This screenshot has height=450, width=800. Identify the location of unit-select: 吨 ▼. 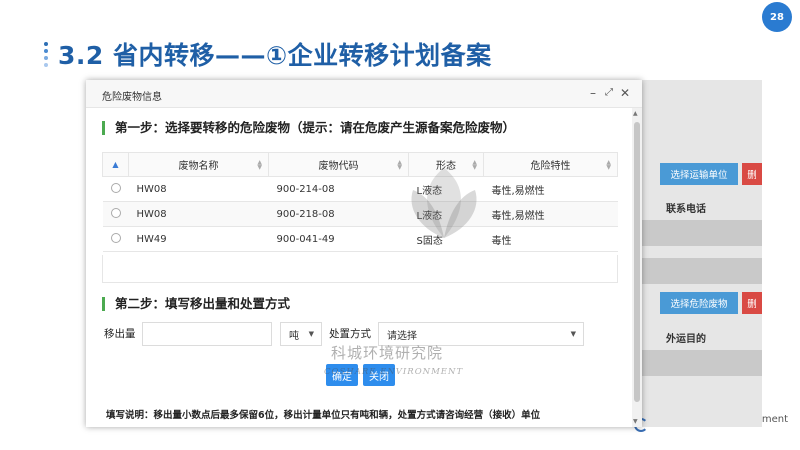
(301, 334).